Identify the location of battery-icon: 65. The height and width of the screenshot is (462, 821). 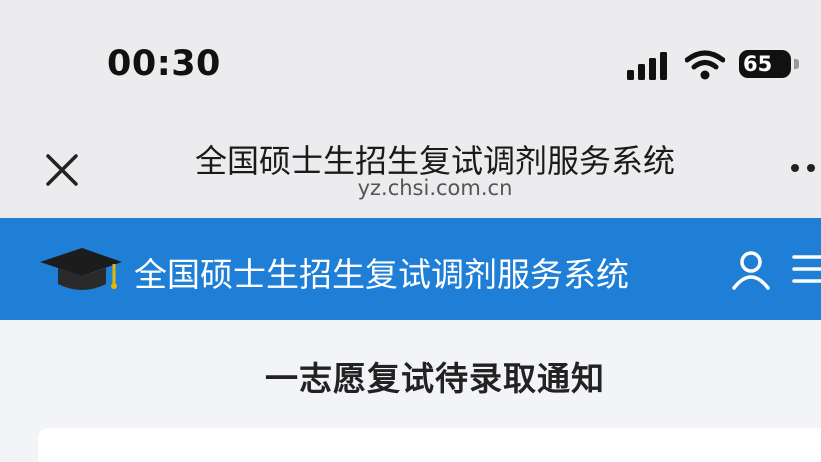
(770, 65).